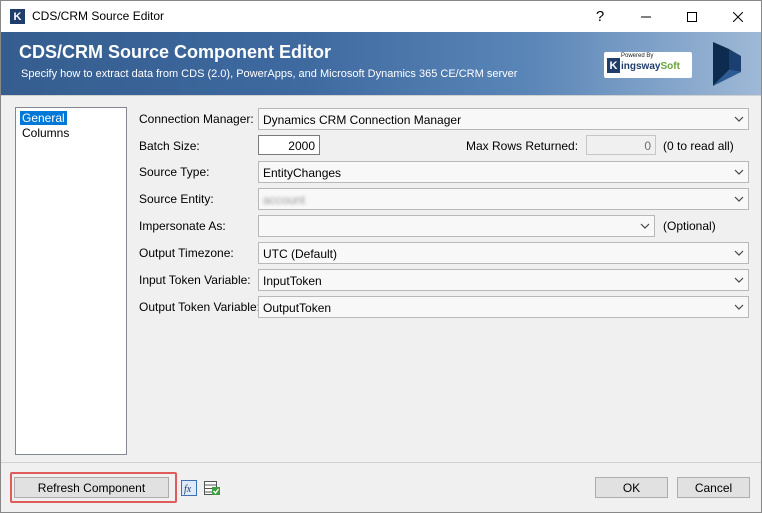 This screenshot has width=762, height=513. Describe the element at coordinates (381, 16) in the screenshot. I see `title-bar: K CDS/CRM Source Editor ?` at that location.